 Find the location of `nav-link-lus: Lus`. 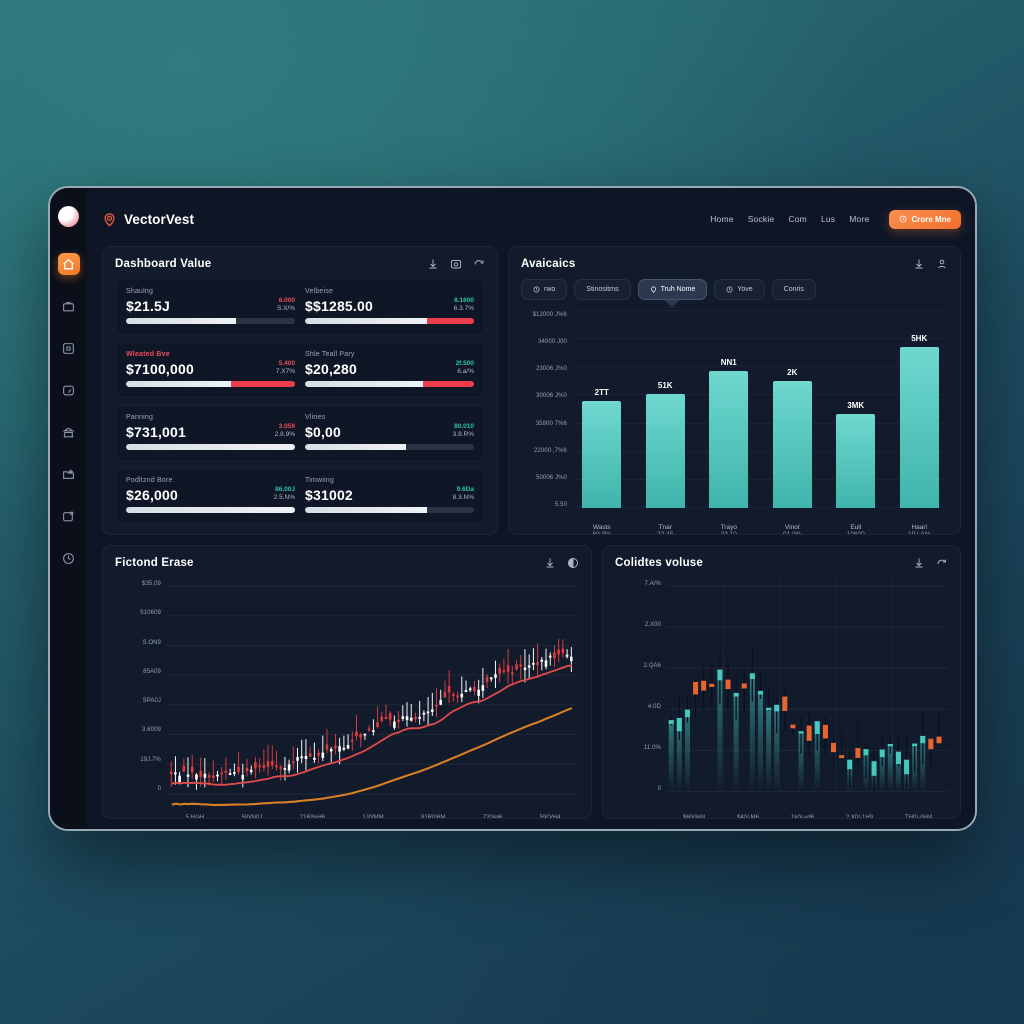

nav-link-lus: Lus is located at coordinates (828, 219).